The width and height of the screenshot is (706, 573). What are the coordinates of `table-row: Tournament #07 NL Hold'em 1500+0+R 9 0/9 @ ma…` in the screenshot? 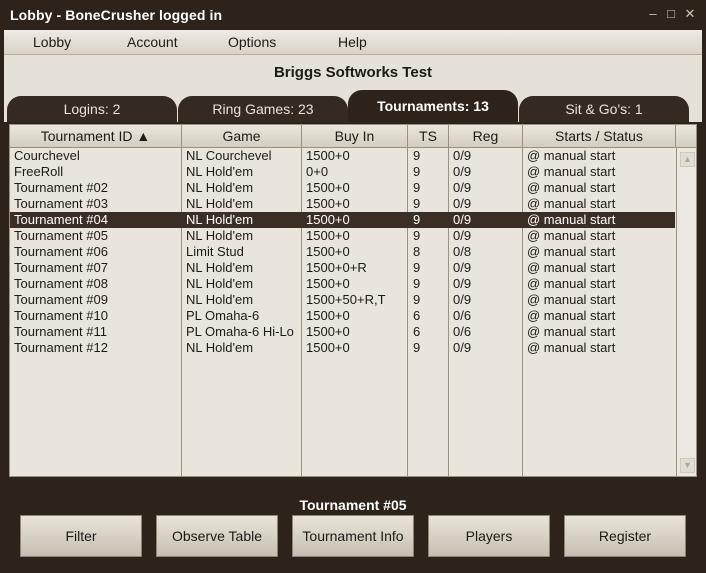 It's located at (342, 268).